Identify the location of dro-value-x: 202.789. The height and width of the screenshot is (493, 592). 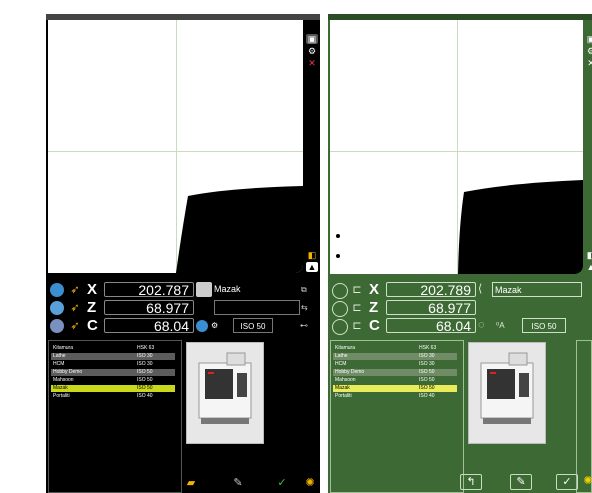
(431, 290).